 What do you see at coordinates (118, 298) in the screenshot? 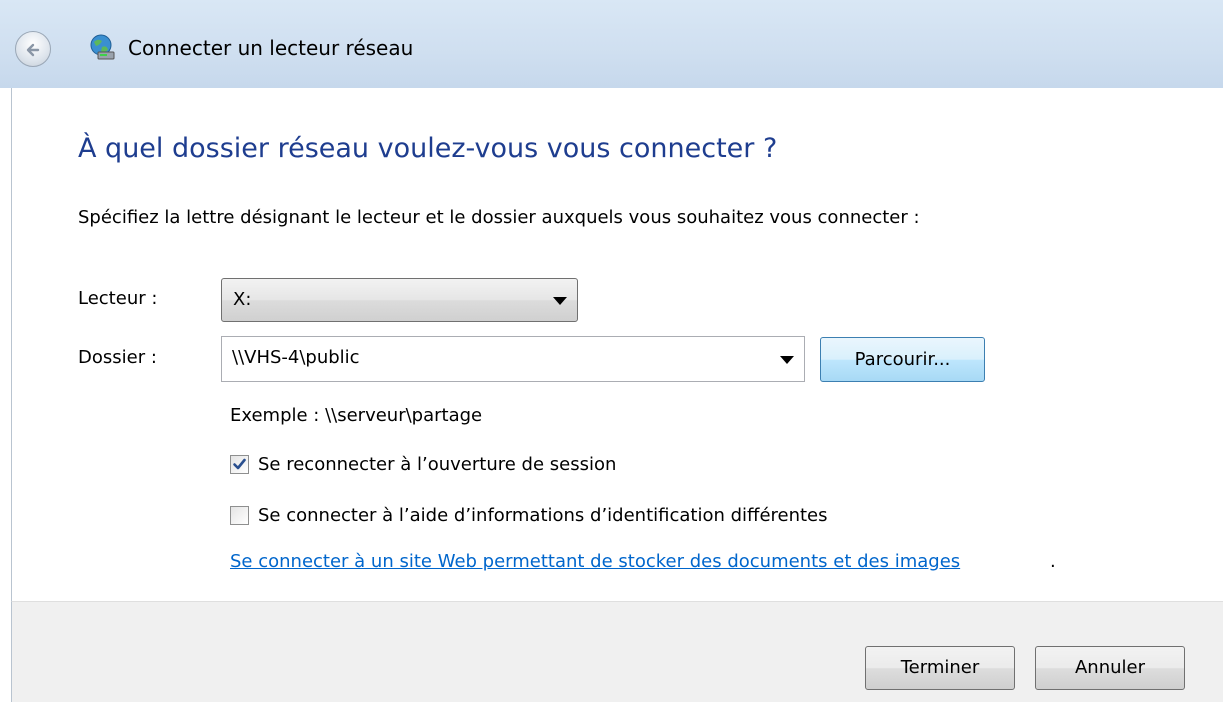
I see `drive-label: Lecteur :` at bounding box center [118, 298].